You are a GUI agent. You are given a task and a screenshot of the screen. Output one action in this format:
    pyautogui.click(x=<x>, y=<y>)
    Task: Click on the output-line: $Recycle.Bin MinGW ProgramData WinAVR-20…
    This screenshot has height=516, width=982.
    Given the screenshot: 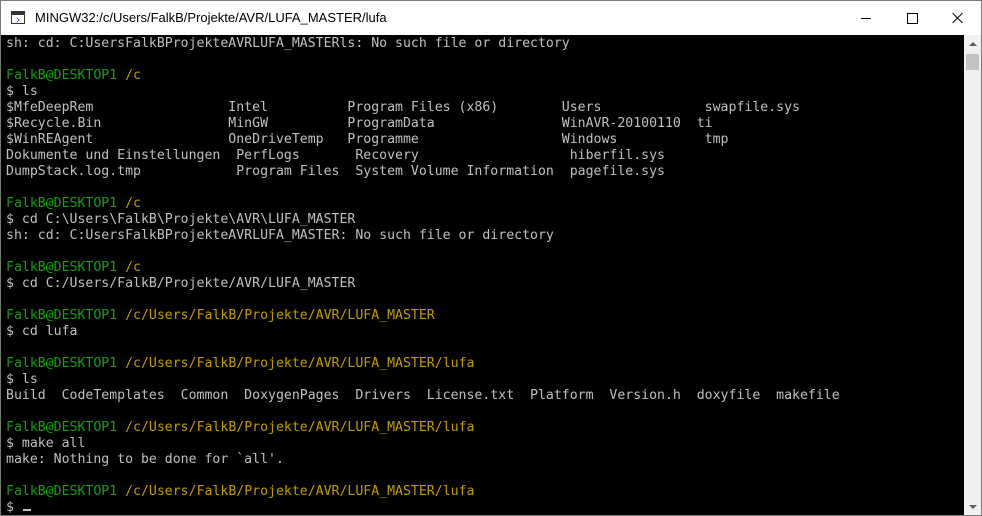 What is the action you would take?
    pyautogui.click(x=359, y=123)
    